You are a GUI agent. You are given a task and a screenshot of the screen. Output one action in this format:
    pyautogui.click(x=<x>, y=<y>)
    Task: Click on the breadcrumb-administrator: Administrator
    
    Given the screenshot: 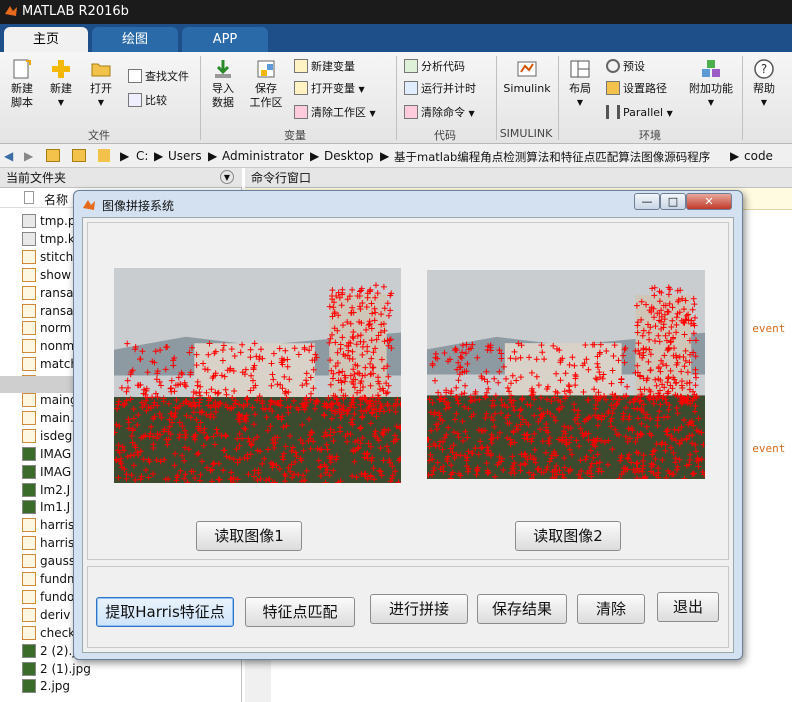 What is the action you would take?
    pyautogui.click(x=263, y=156)
    